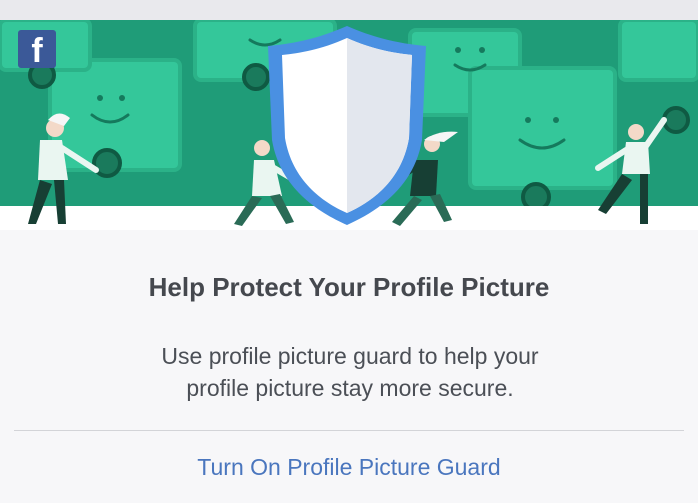 The width and height of the screenshot is (698, 503). I want to click on facebook-logo-glyph: f, so click(37, 51).